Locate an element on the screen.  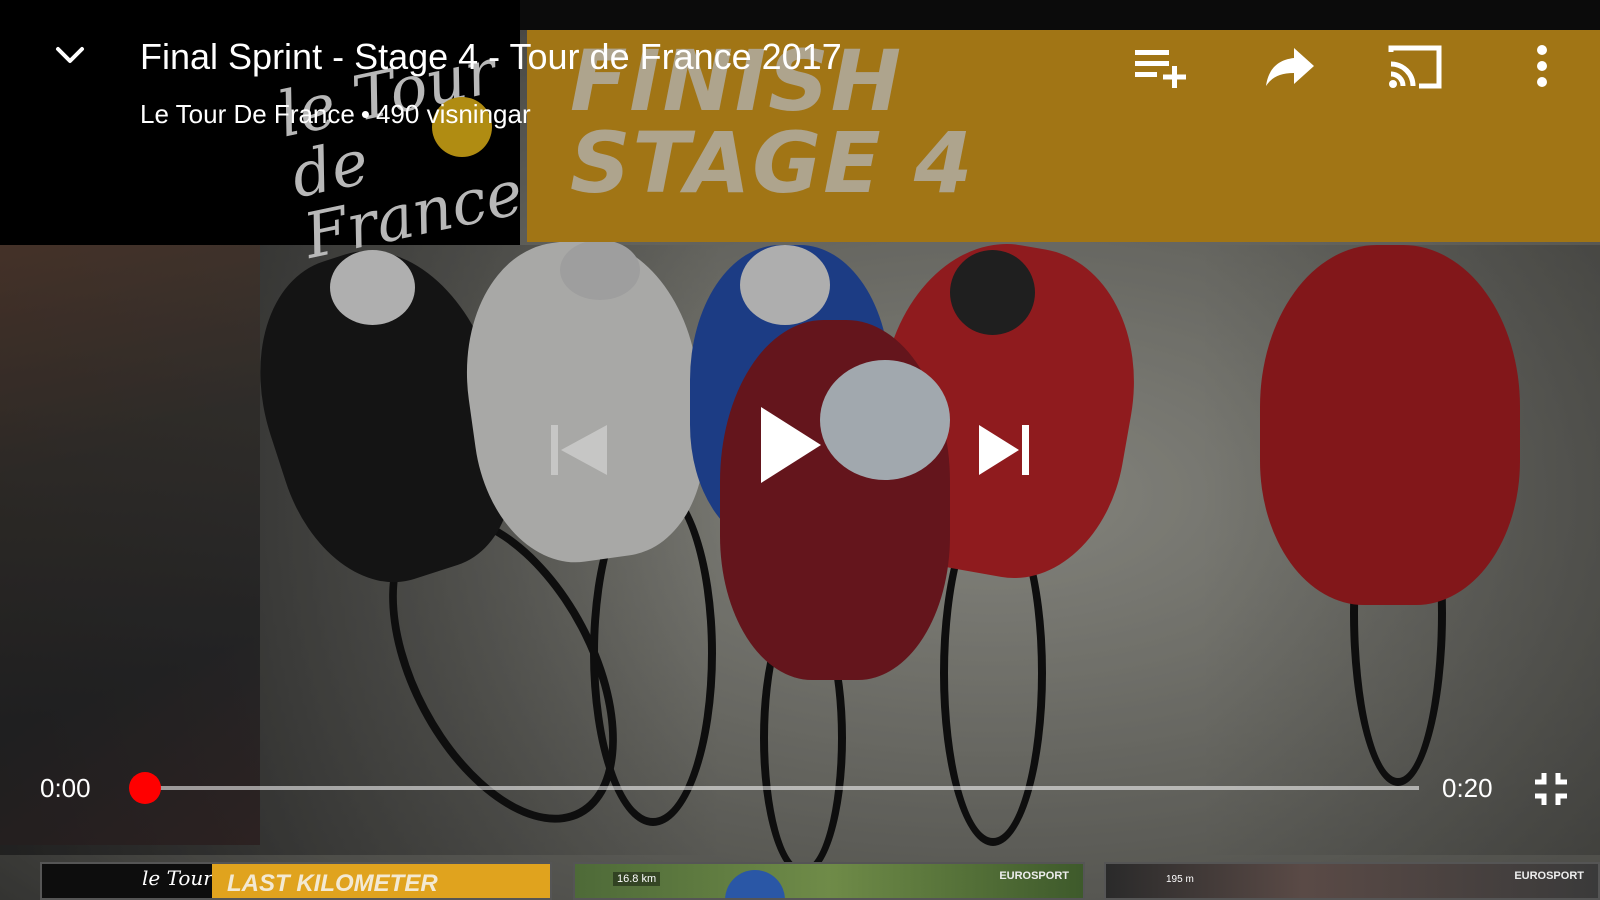
play-button is located at coordinates (790, 445).